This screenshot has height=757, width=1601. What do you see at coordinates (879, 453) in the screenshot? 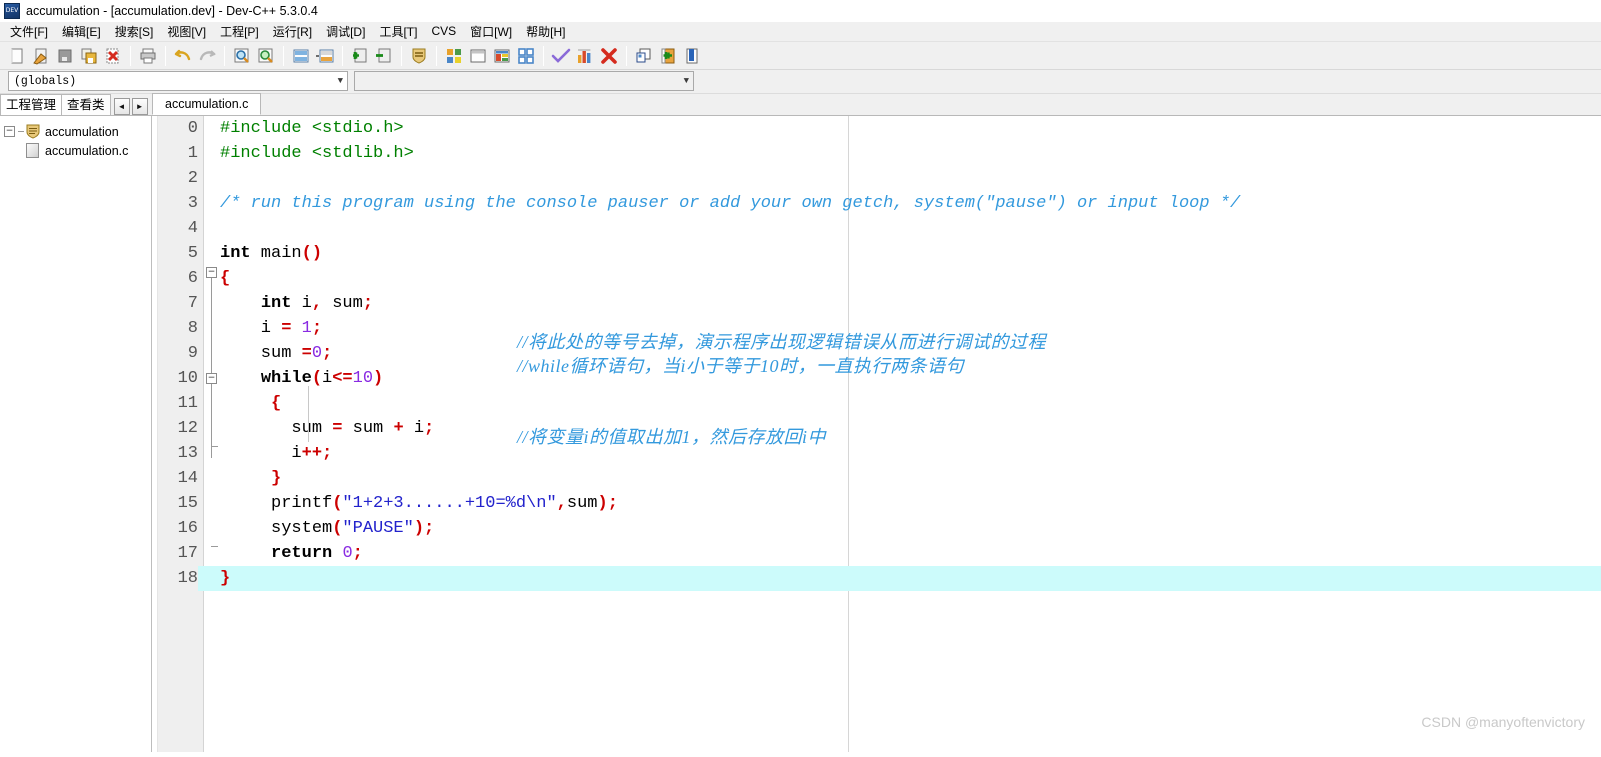
I see `code-line: 13 i++;` at bounding box center [879, 453].